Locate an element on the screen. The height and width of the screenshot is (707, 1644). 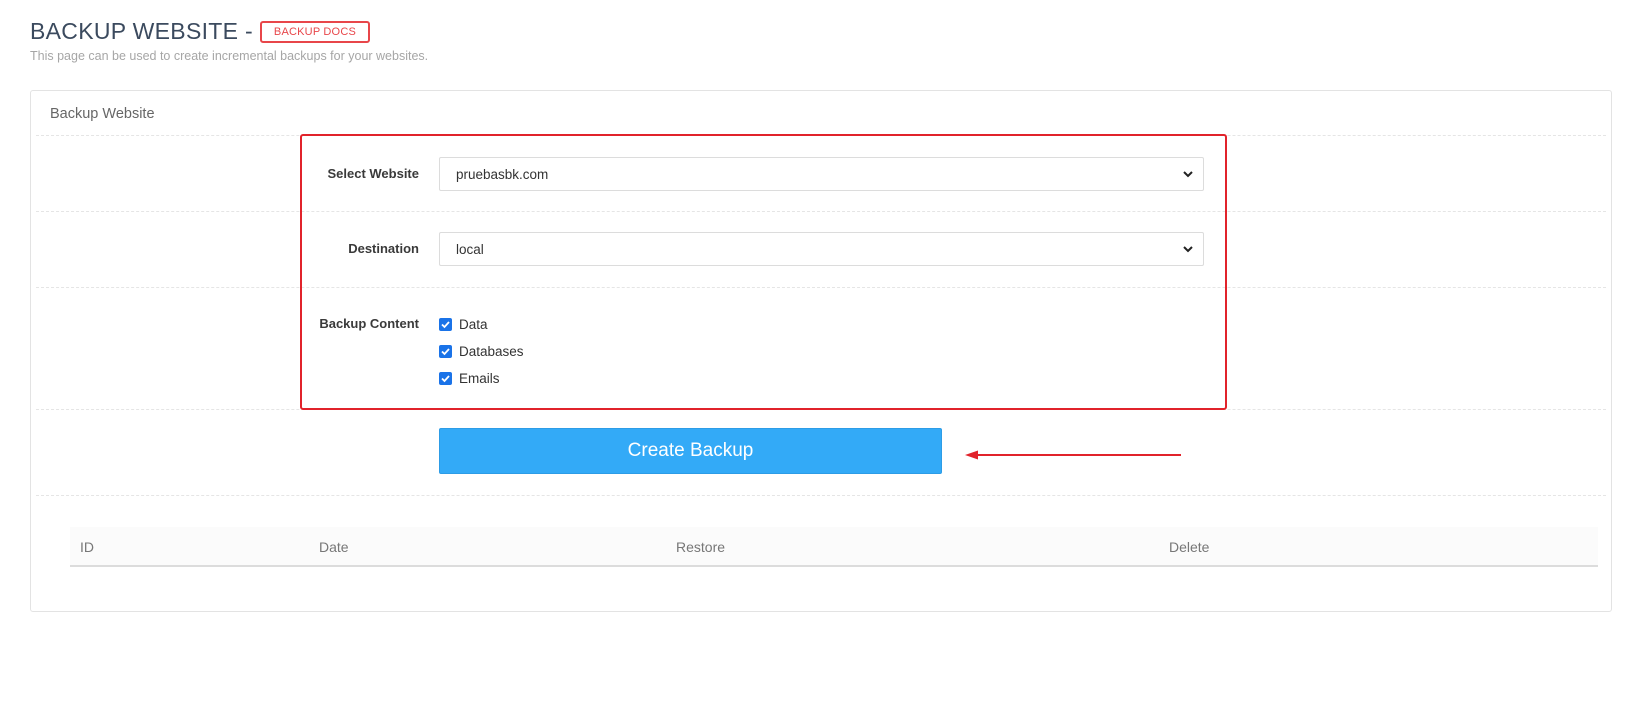
destination-value: local is located at coordinates (470, 249).